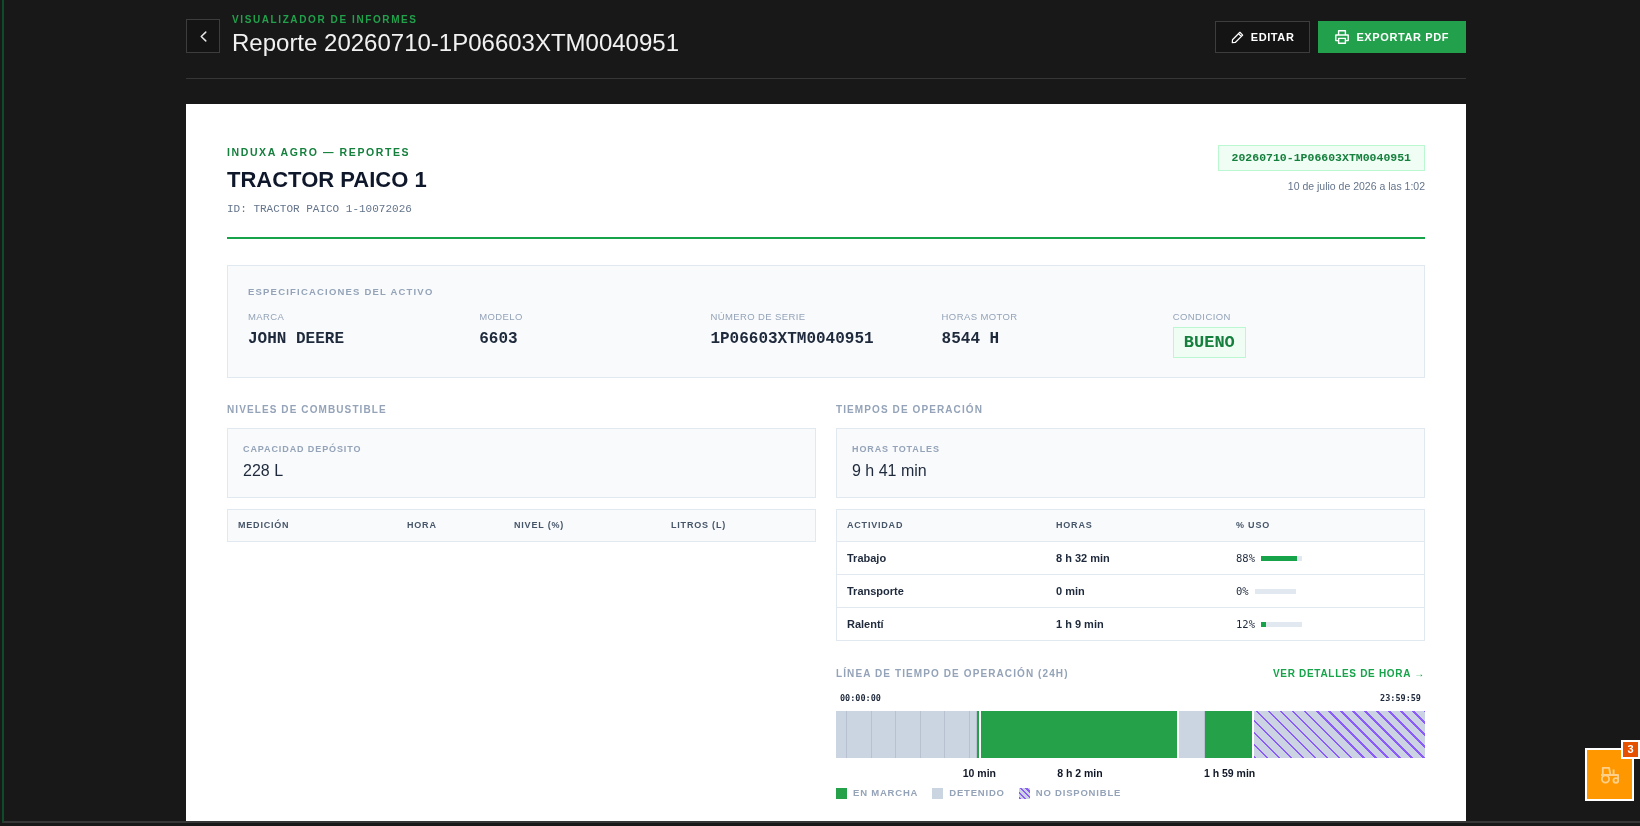  Describe the element at coordinates (319, 209) in the screenshot. I see `asset-id: ID: TRACTOR PAICO 1-10072026` at that location.